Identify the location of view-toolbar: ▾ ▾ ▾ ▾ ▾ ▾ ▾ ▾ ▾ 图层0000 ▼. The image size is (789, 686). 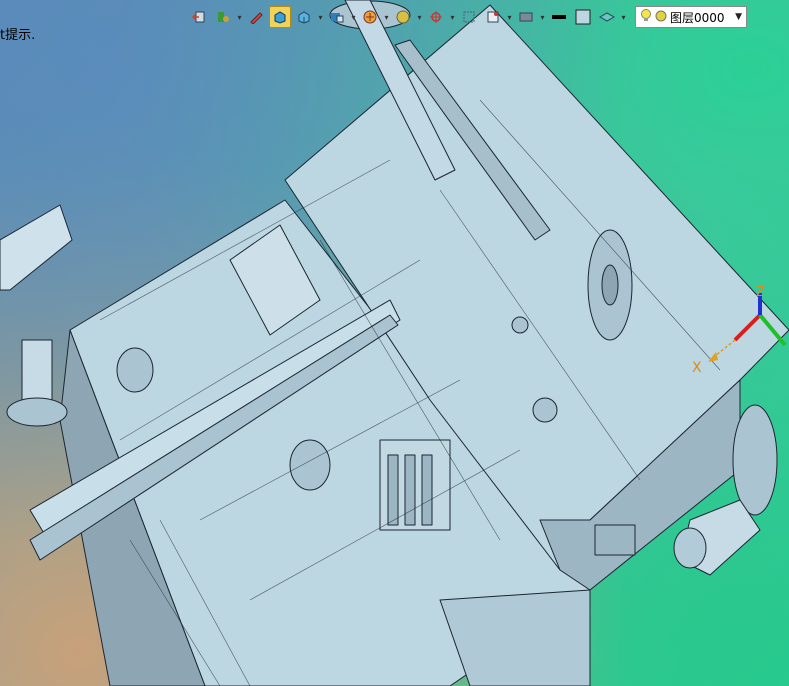
(487, 17).